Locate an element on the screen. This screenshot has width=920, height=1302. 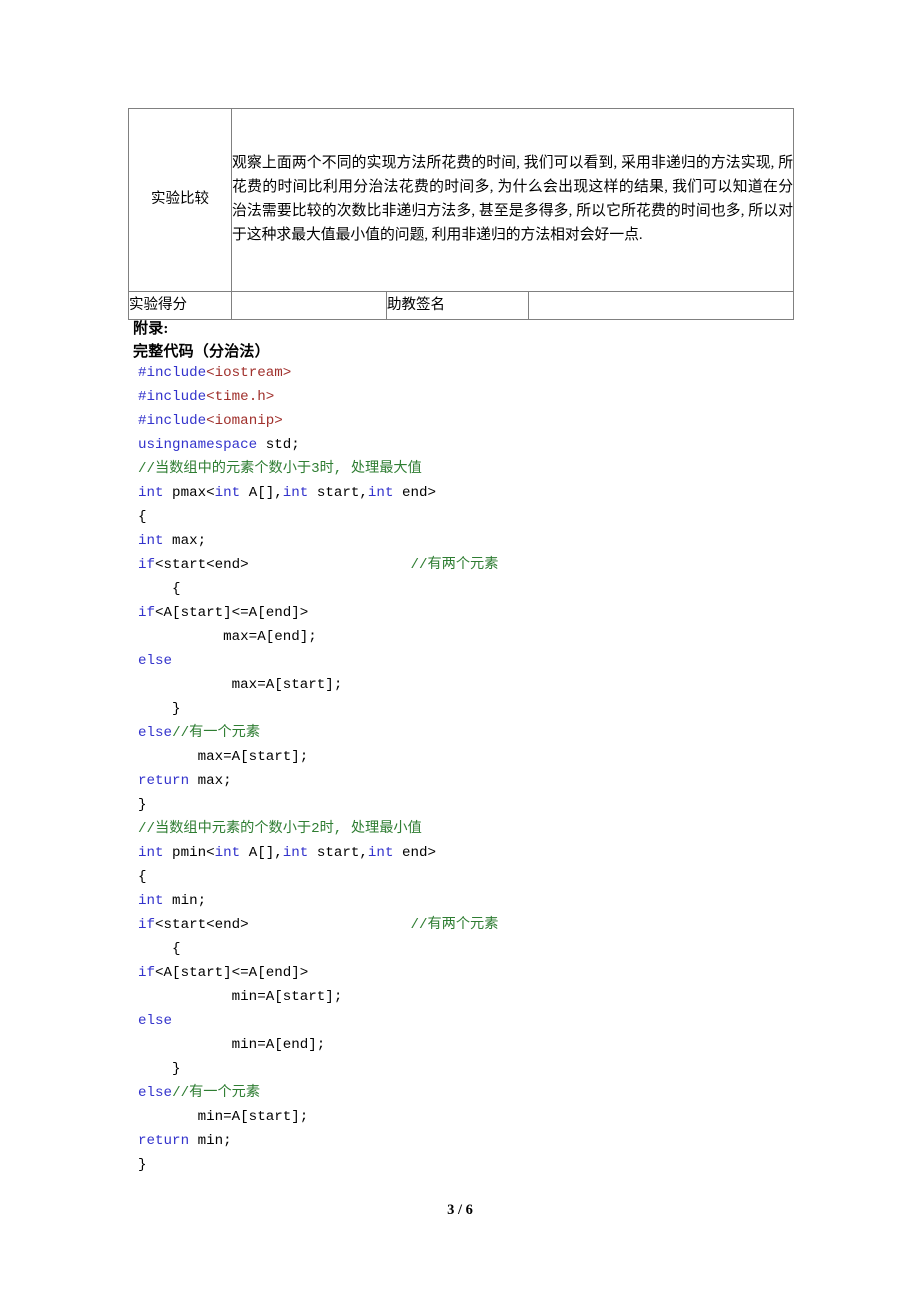
code-line: int pmin<int A[],int start,int end> is located at coordinates (498, 853).